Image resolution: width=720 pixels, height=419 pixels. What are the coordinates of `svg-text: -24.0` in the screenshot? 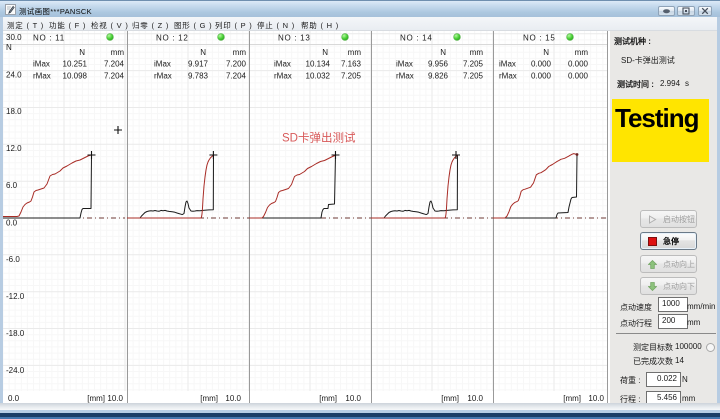 It's located at (15, 370).